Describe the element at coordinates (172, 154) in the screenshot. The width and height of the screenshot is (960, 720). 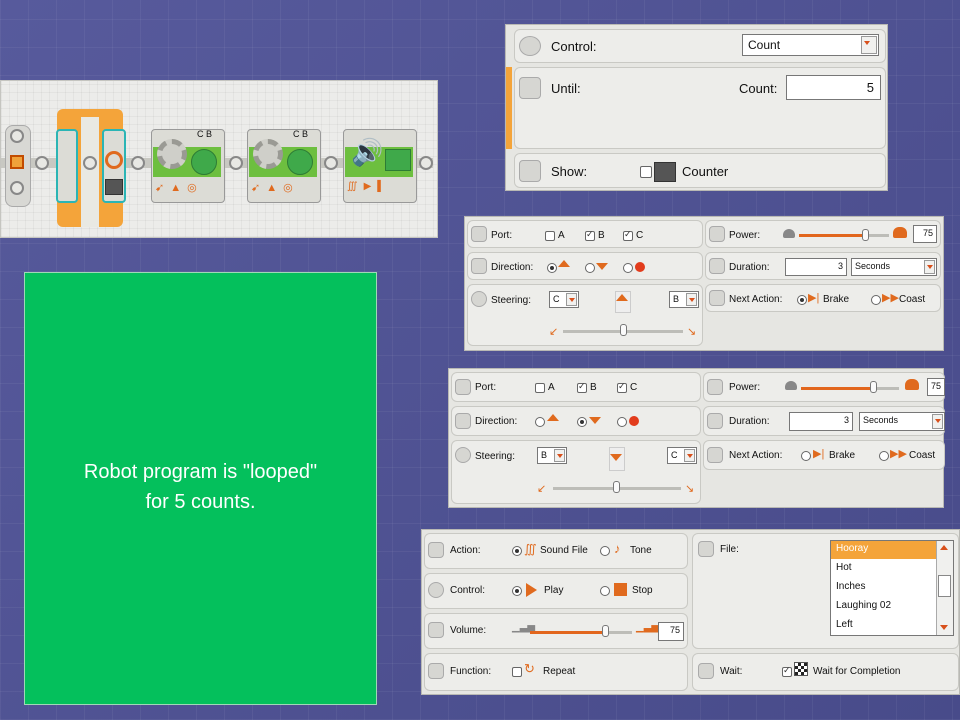
I see `gear-icon` at that location.